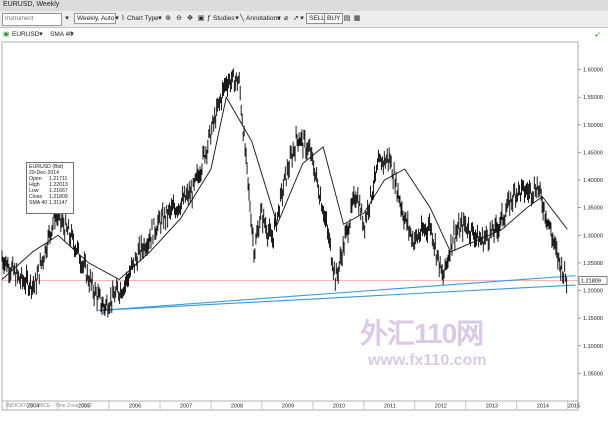  I want to click on y-tick-label: 1.35000, so click(593, 209).